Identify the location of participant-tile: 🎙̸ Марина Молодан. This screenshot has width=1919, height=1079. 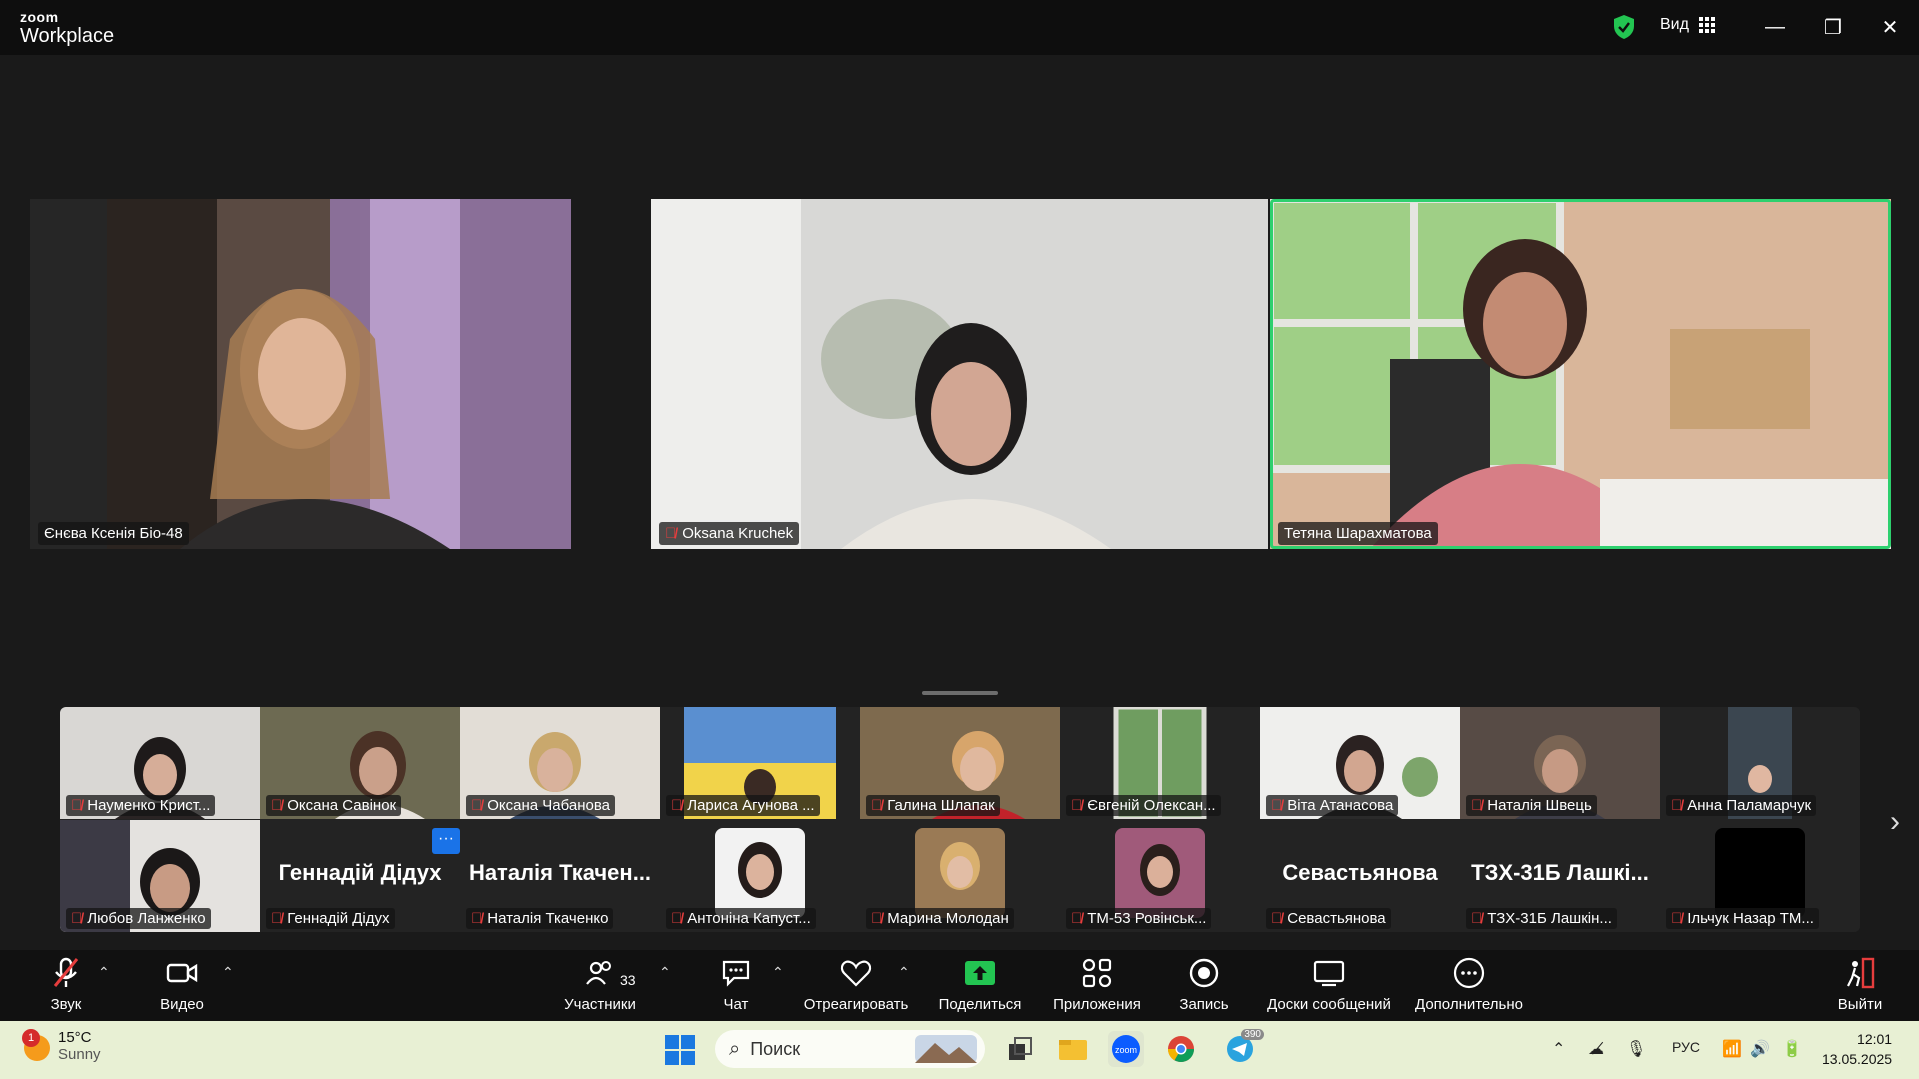
(960, 876).